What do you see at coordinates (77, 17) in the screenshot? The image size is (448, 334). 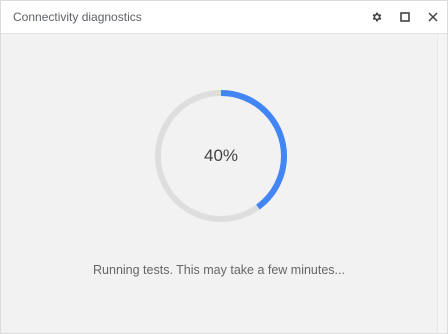 I see `window-title: Connectivity diagnostics` at bounding box center [77, 17].